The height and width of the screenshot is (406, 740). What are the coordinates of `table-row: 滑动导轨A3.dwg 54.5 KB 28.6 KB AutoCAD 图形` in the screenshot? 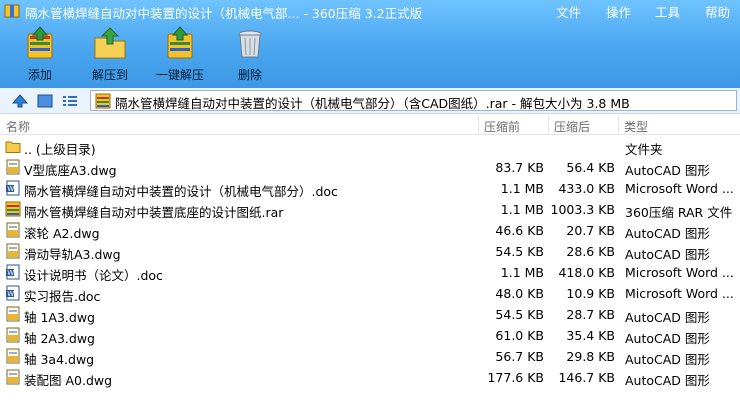 It's located at (370, 251).